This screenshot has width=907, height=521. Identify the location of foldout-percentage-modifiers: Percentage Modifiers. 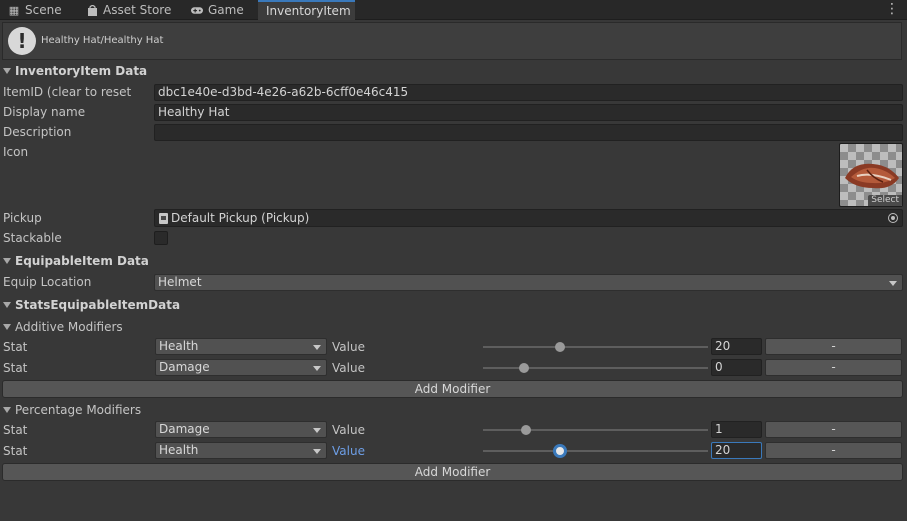
(70, 410).